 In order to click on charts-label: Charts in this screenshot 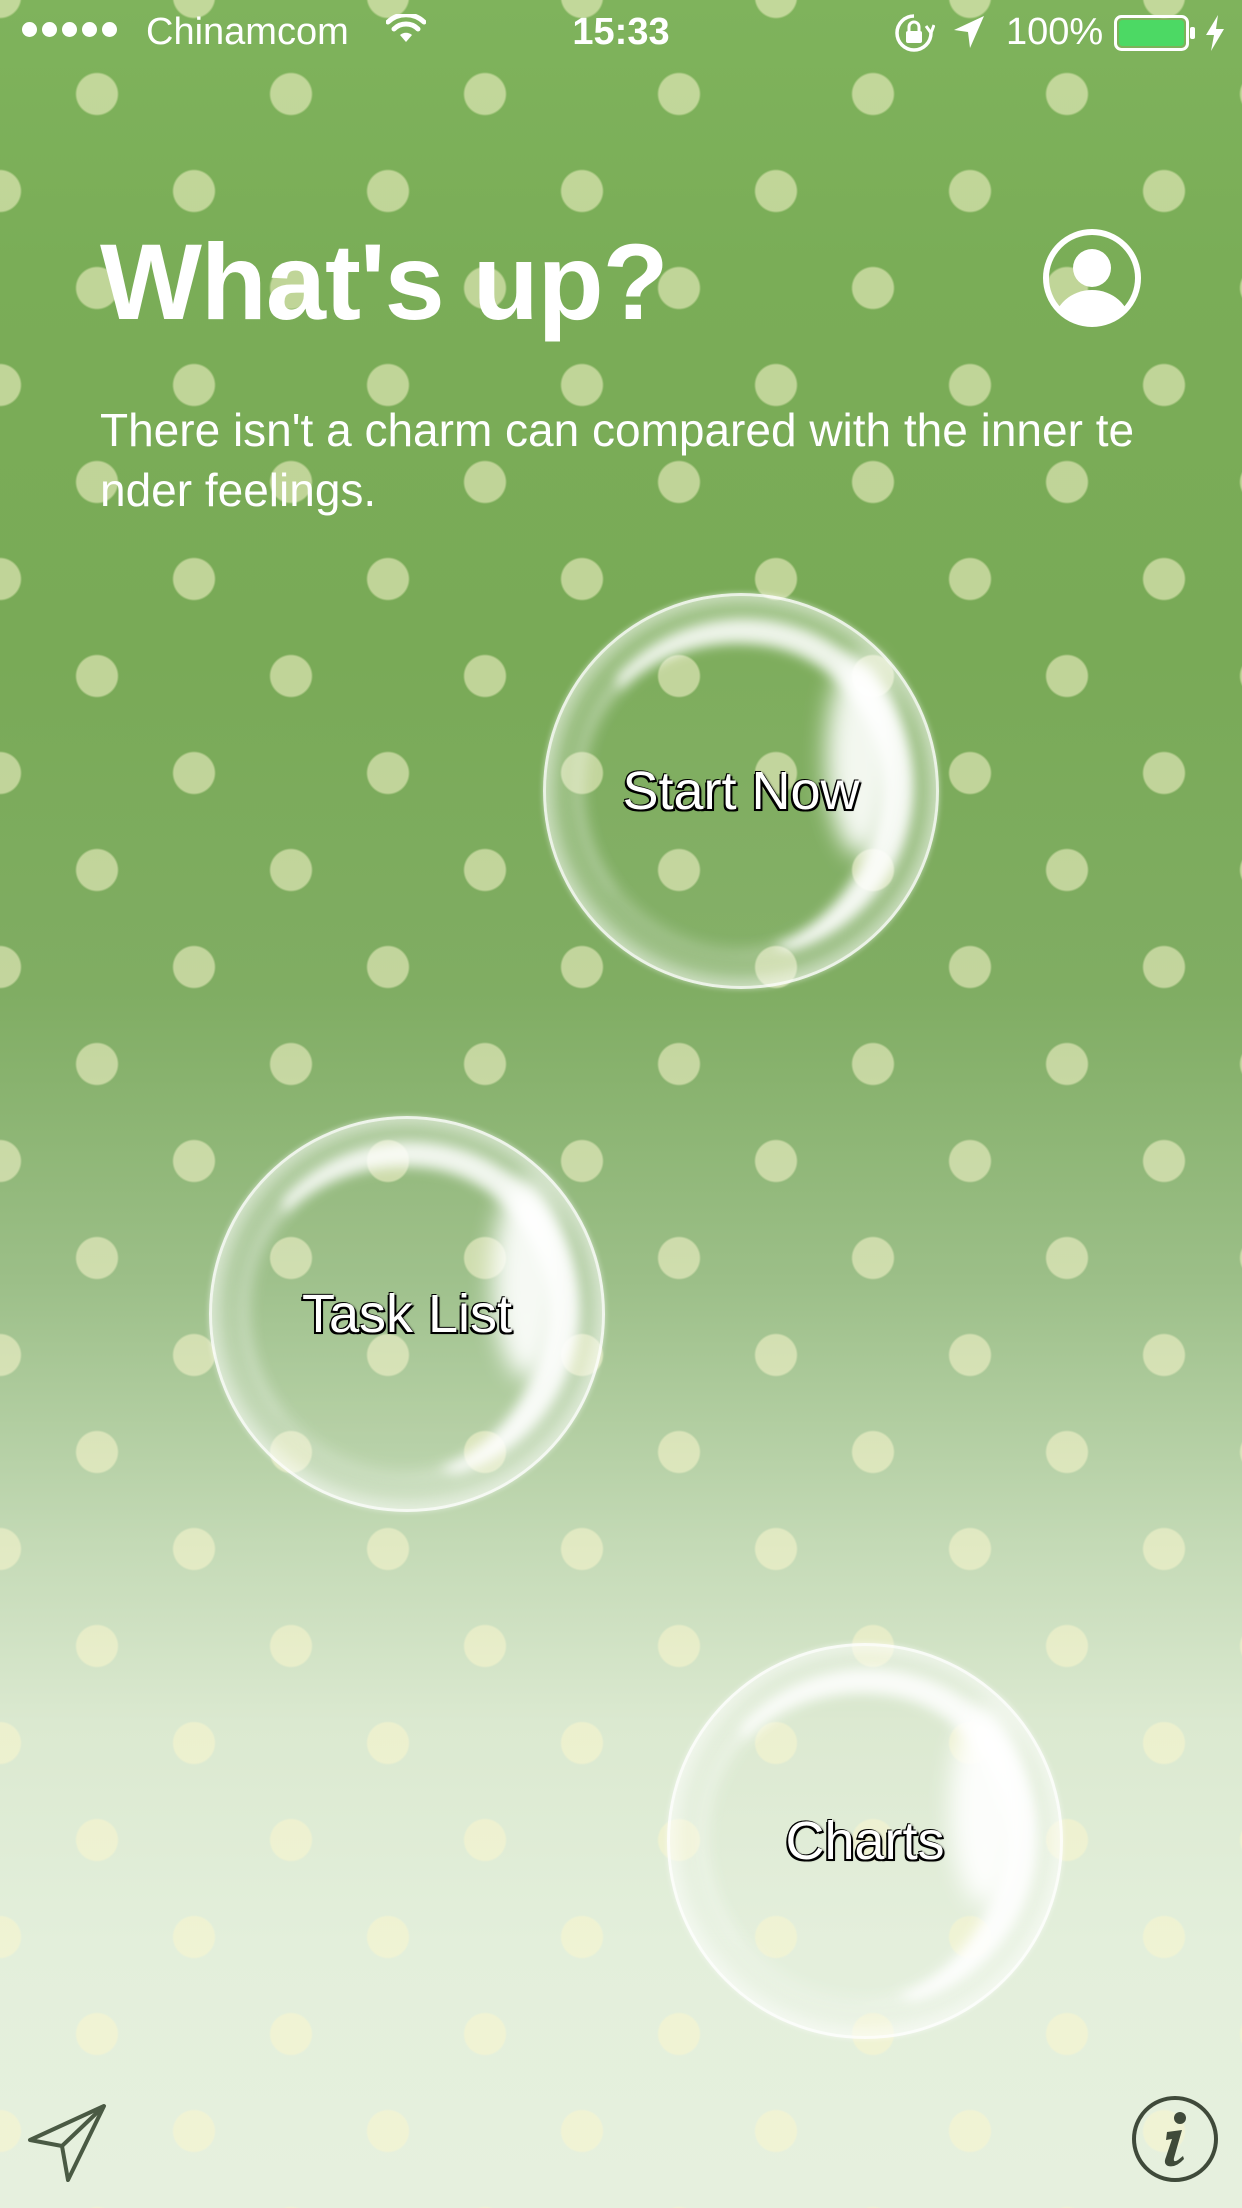, I will do `click(865, 1841)`.